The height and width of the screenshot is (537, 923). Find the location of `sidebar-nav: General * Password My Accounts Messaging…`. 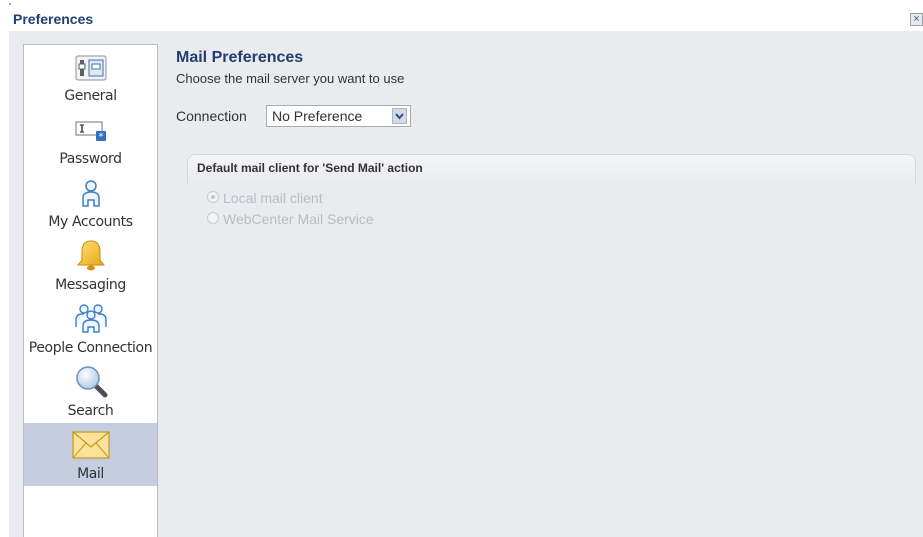

sidebar-nav: General * Password My Accounts Messaging… is located at coordinates (90, 290).